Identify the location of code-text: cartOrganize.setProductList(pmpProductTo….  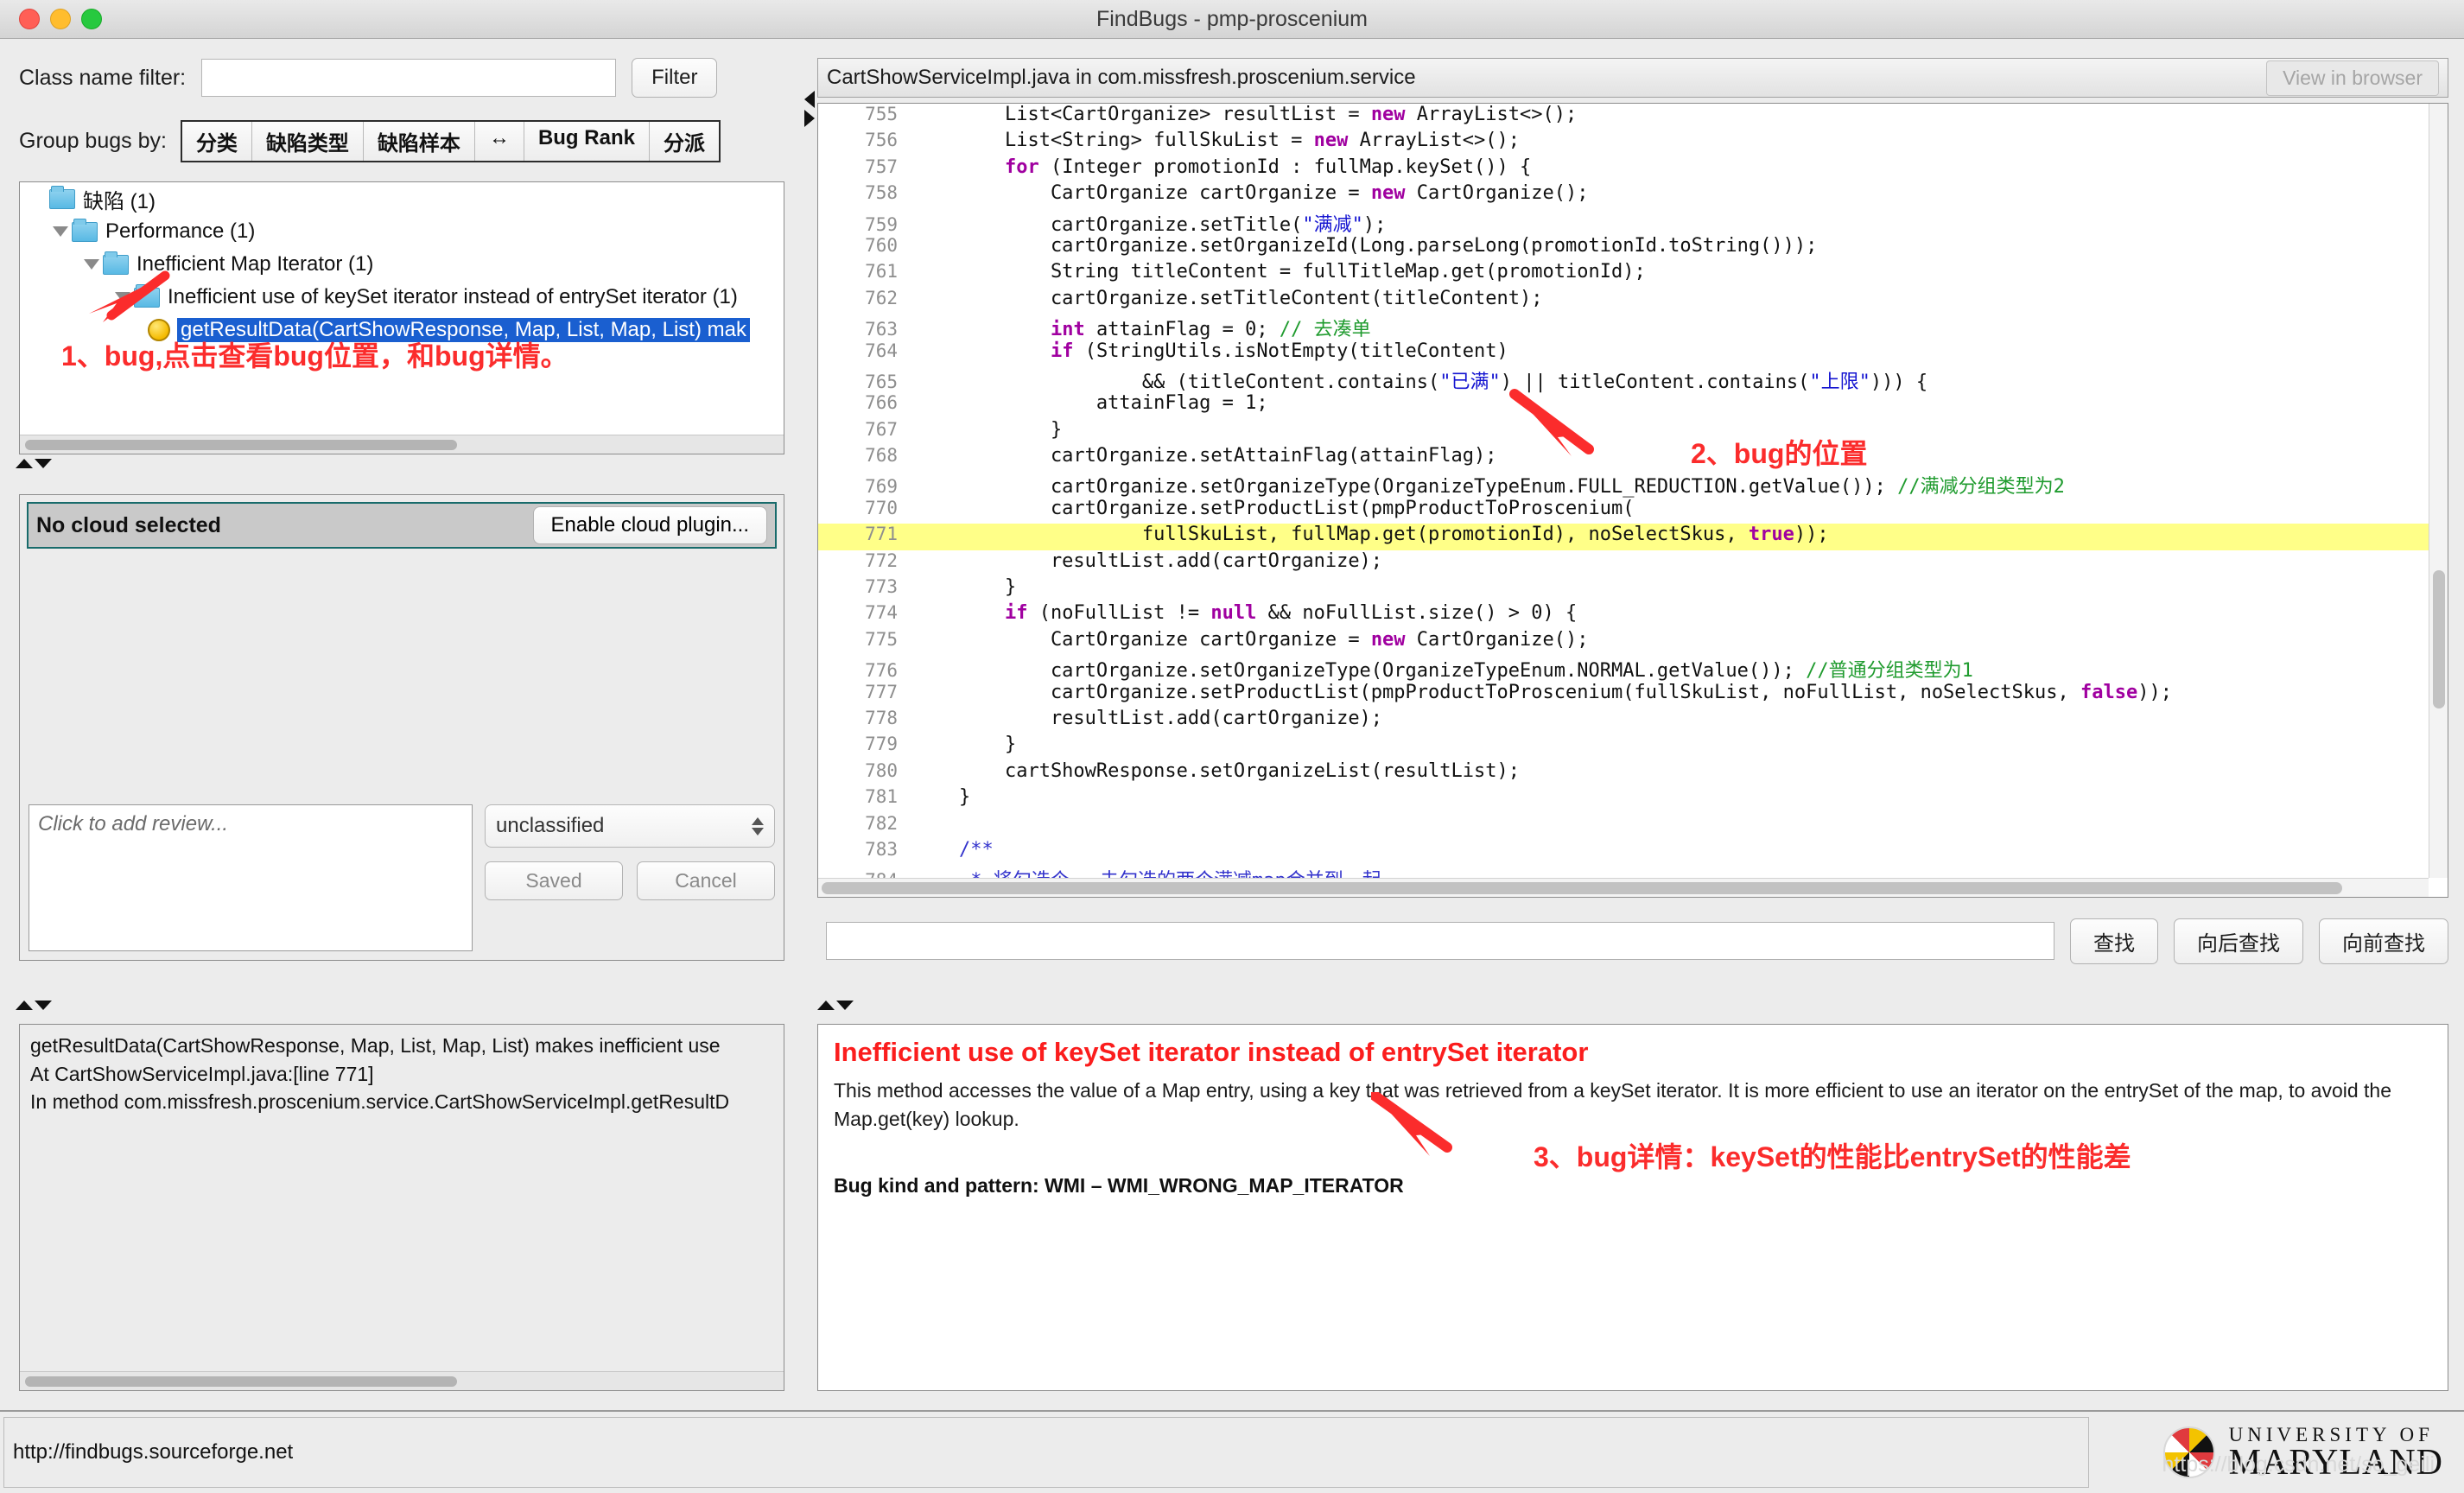
(1274, 508).